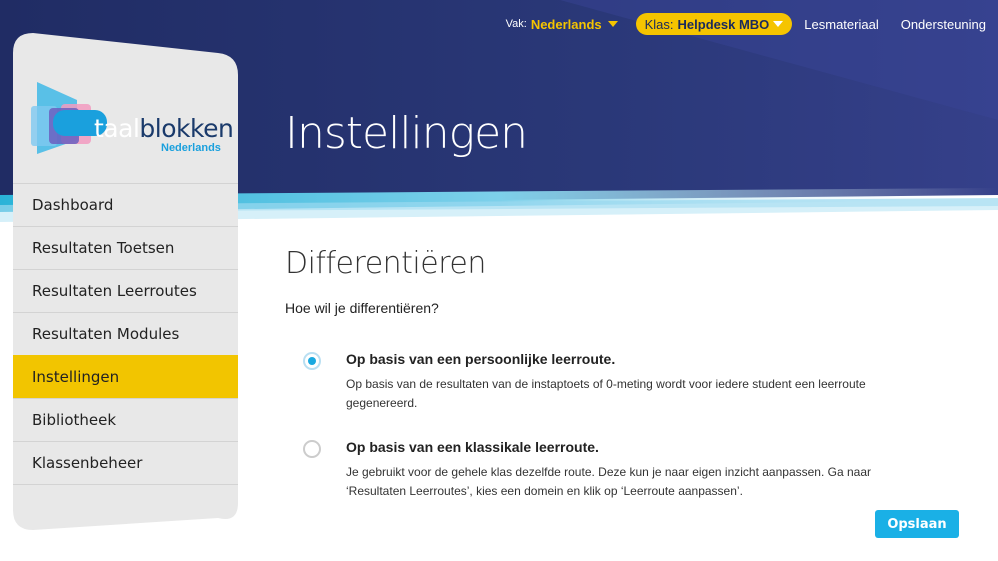 This screenshot has width=998, height=561. Describe the element at coordinates (723, 24) in the screenshot. I see `class-value: Helpdesk MBO` at that location.